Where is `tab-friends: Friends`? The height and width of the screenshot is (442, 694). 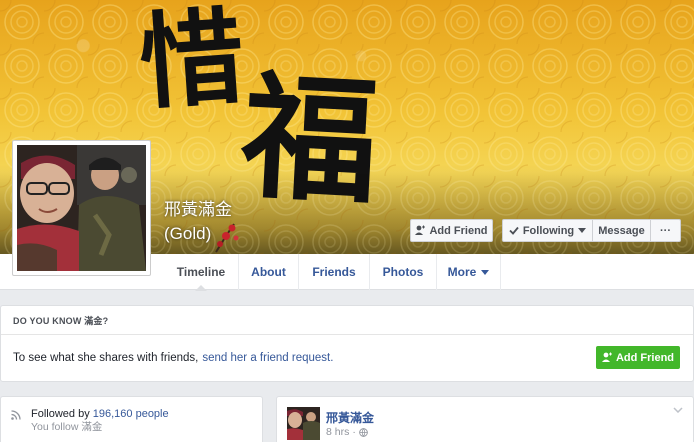
tab-friends: Friends is located at coordinates (333, 272).